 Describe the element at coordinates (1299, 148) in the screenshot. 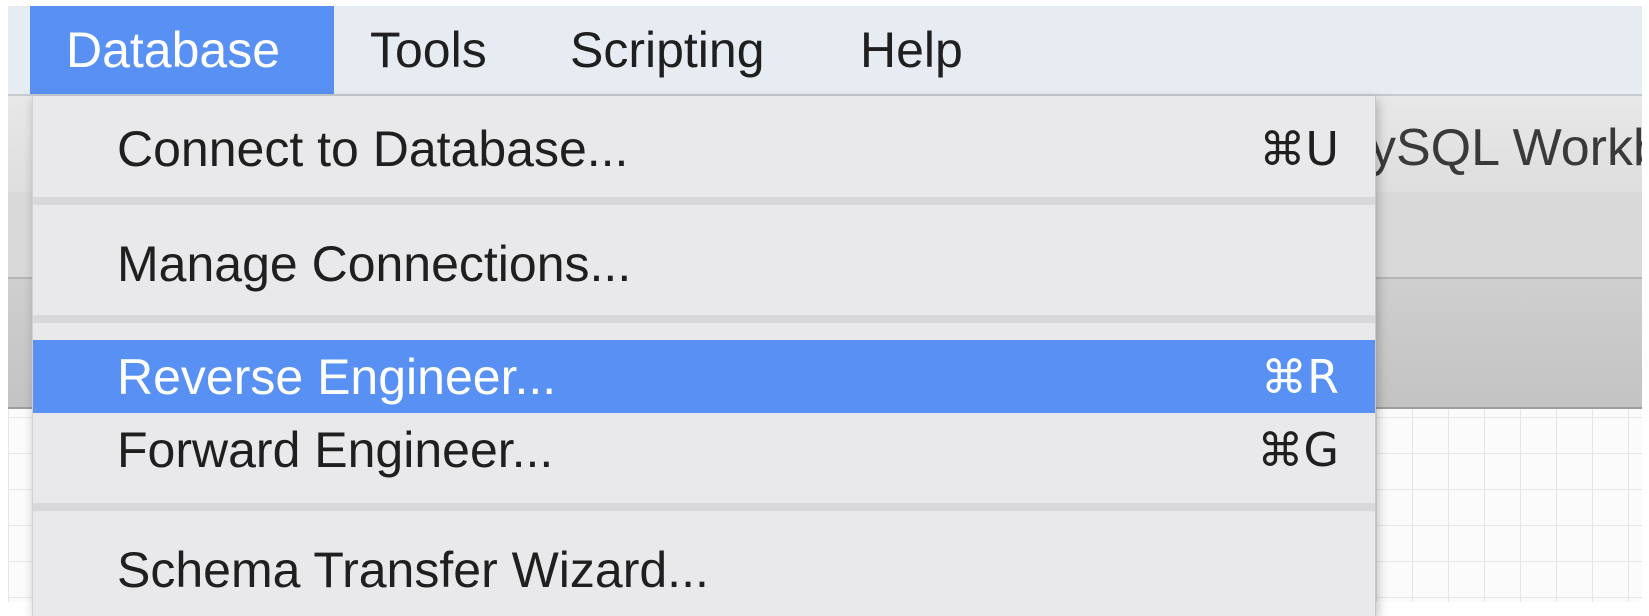

I see `shortcut-label: ⌘U` at that location.